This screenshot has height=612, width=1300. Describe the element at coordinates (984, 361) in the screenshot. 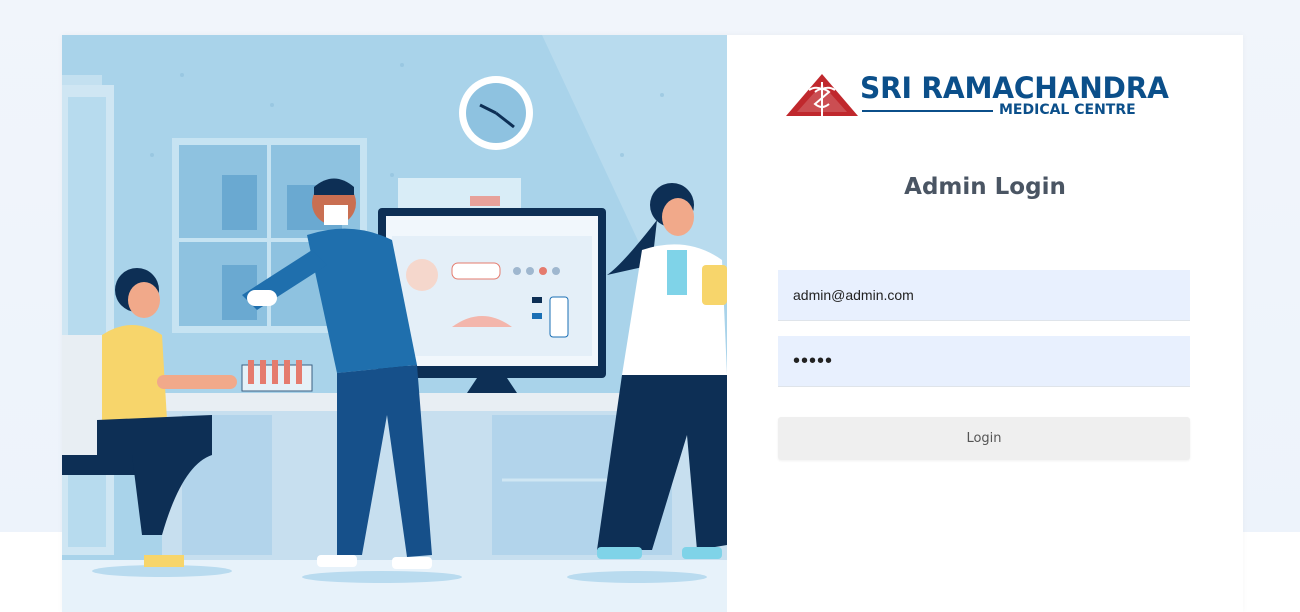

I see `password-field: •••••` at that location.